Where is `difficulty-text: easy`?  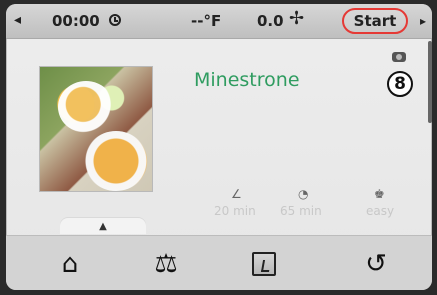
difficulty-text: easy is located at coordinates (380, 211).